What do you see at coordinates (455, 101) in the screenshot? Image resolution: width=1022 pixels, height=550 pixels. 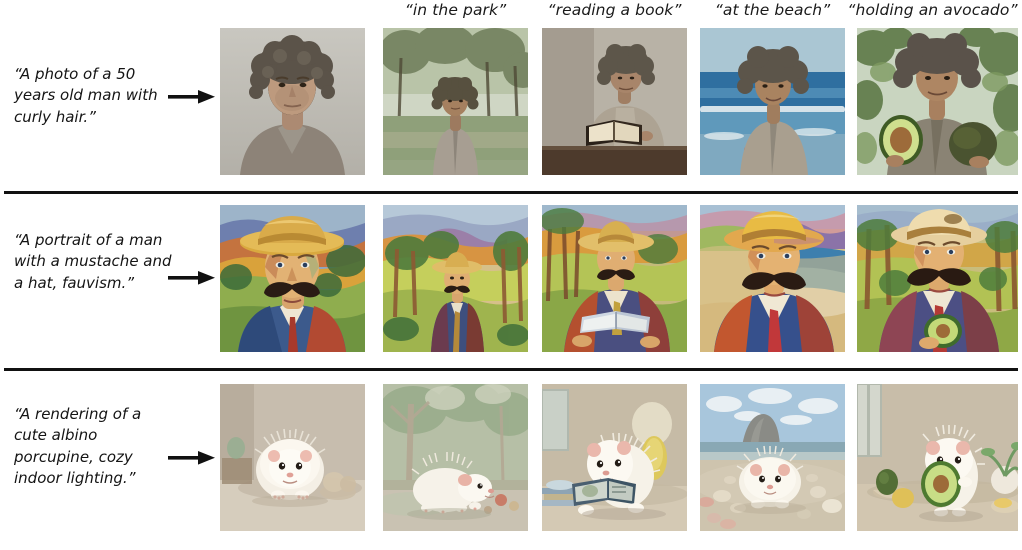 I see `cell-r1c2-in-the-park` at bounding box center [455, 101].